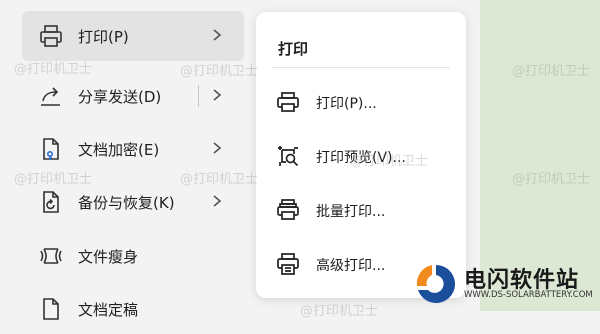  I want to click on menu-item-encrypt: 文档加密(E), so click(133, 149).